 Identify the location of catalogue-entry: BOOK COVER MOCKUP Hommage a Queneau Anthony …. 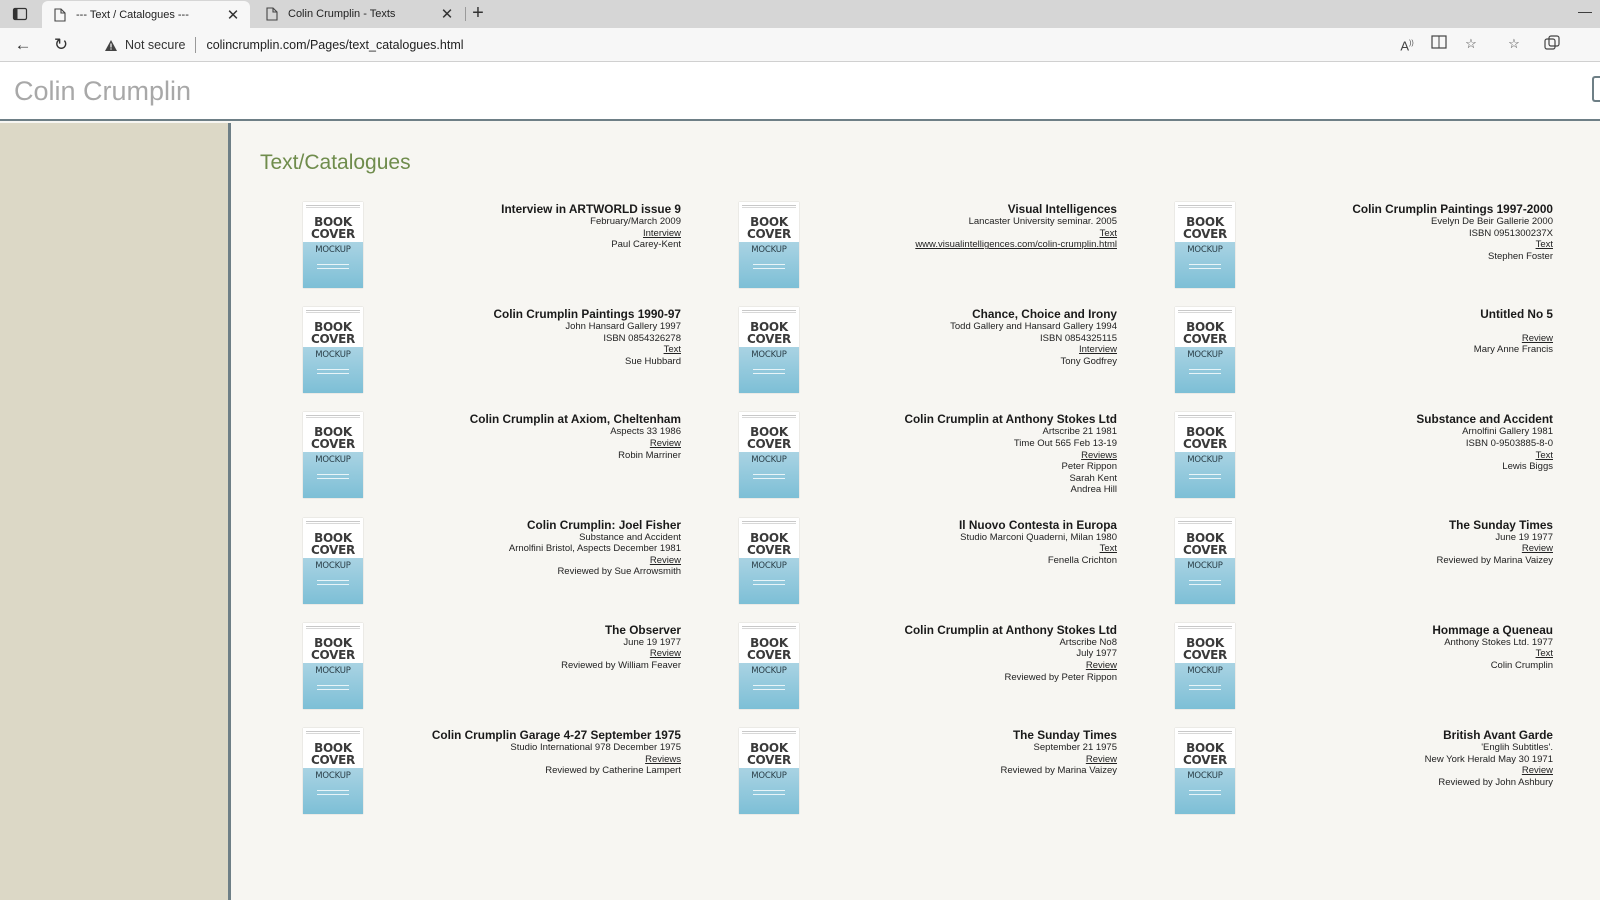
(1364, 668).